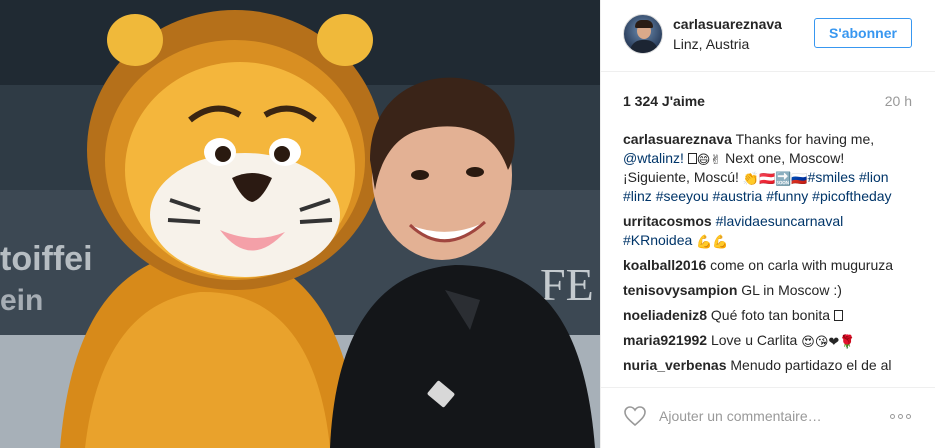  I want to click on hashtag: #funny, so click(787, 196).